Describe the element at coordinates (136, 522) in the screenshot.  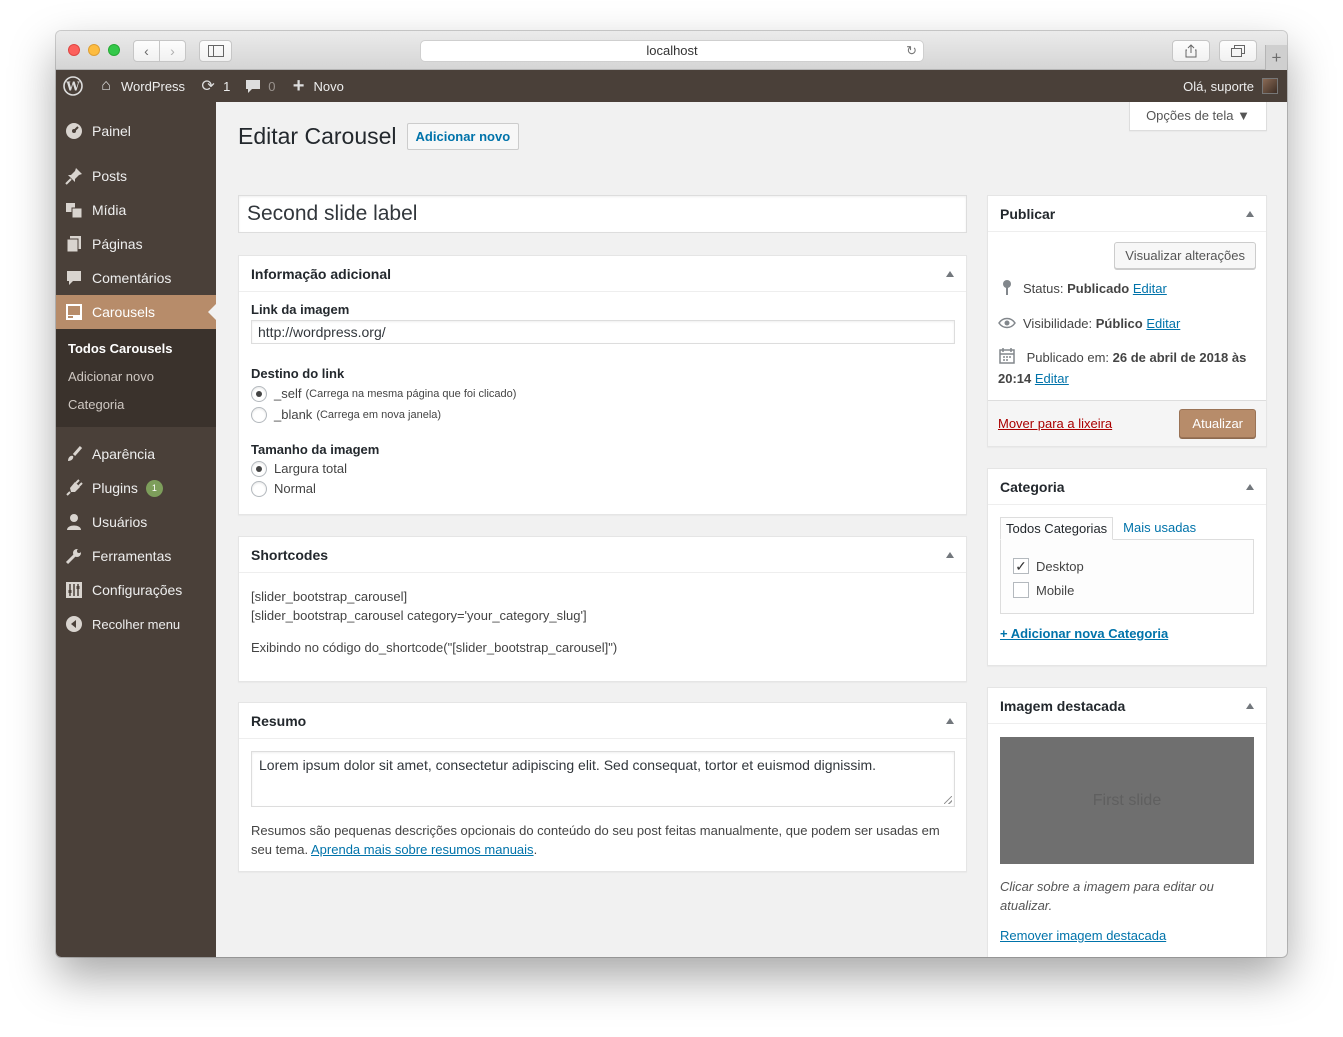
I see `menu-item-usuarios: Usuários` at that location.